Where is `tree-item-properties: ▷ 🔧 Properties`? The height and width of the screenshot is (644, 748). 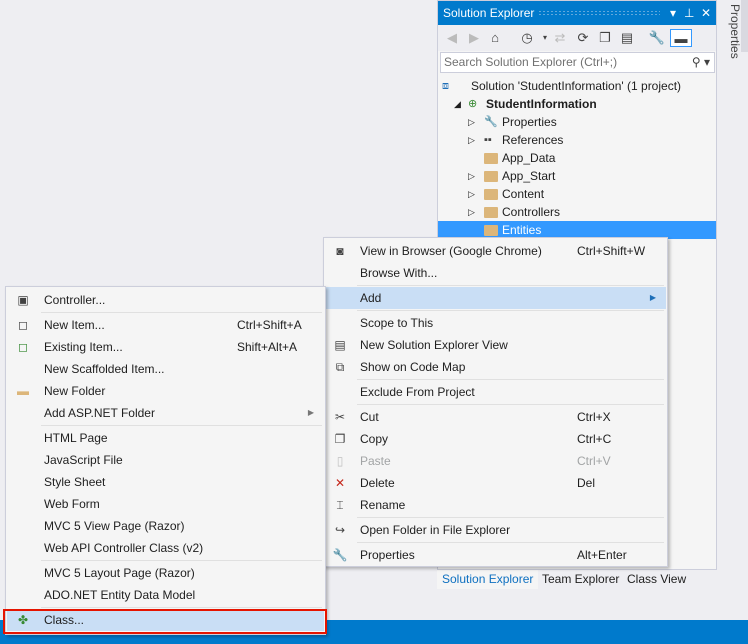 tree-item-properties: ▷ 🔧 Properties is located at coordinates (577, 122).